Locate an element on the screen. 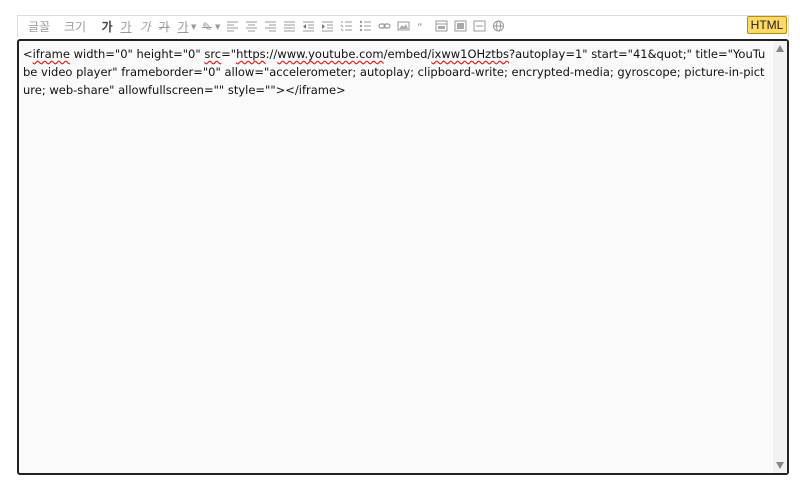  bullet-list-icon is located at coordinates (365, 26).